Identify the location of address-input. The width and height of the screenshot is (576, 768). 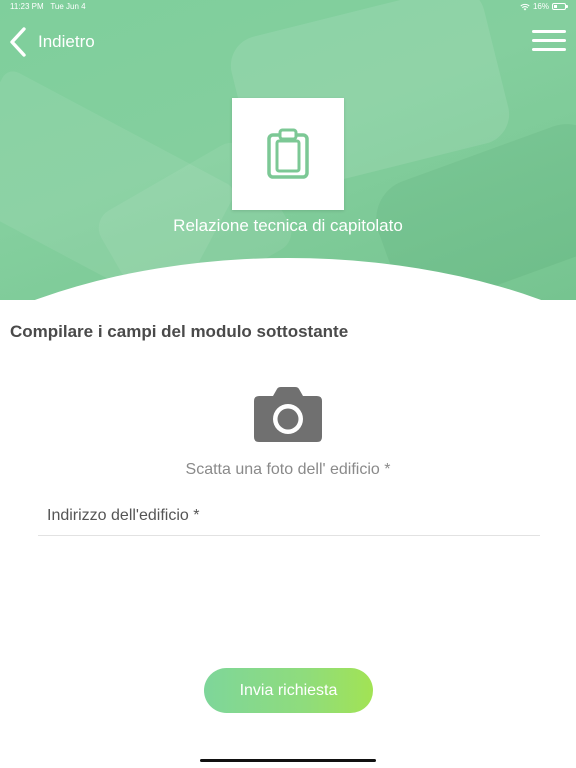
(289, 516).